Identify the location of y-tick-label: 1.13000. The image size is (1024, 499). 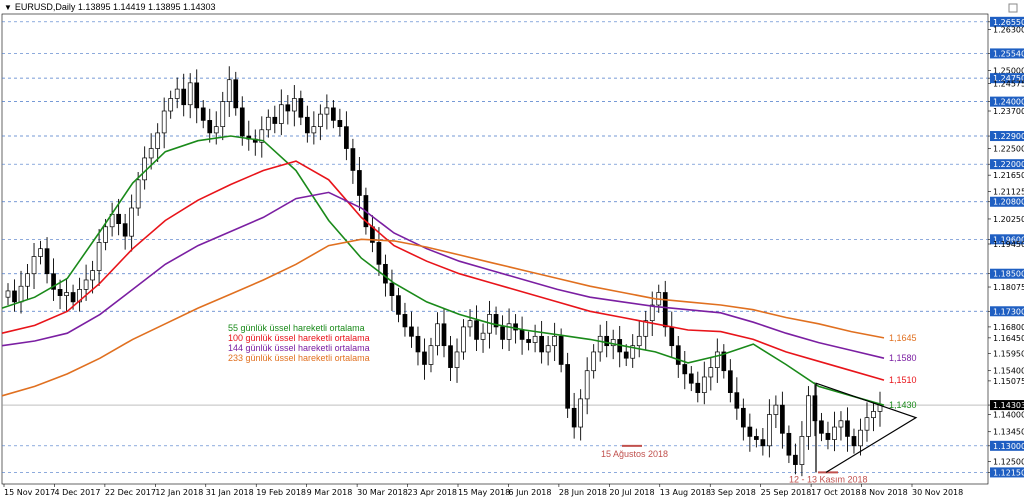
(1008, 446).